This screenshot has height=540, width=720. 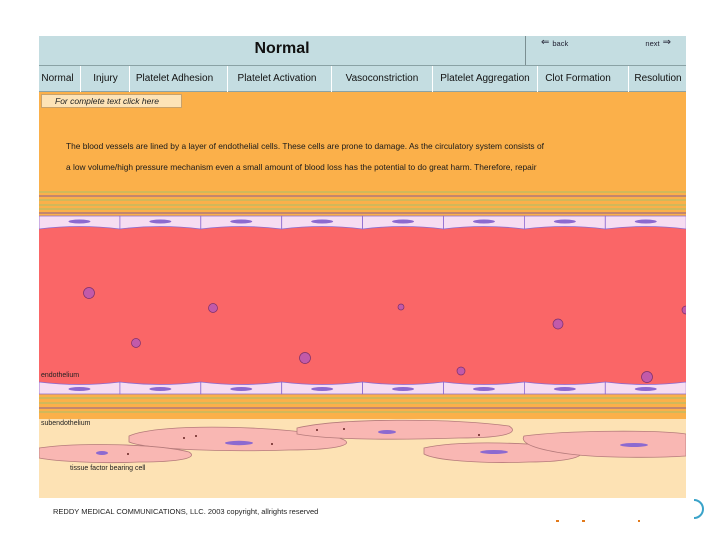 I want to click on subendothelium-label: subendothelium, so click(x=66, y=423).